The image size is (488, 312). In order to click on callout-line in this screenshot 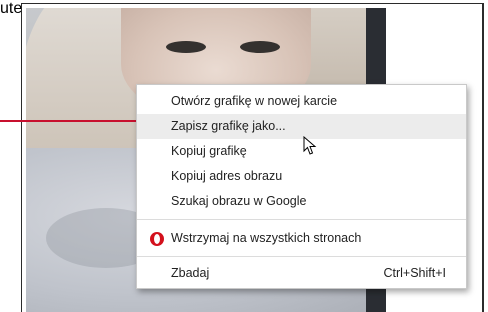, I will do `click(72, 121)`.